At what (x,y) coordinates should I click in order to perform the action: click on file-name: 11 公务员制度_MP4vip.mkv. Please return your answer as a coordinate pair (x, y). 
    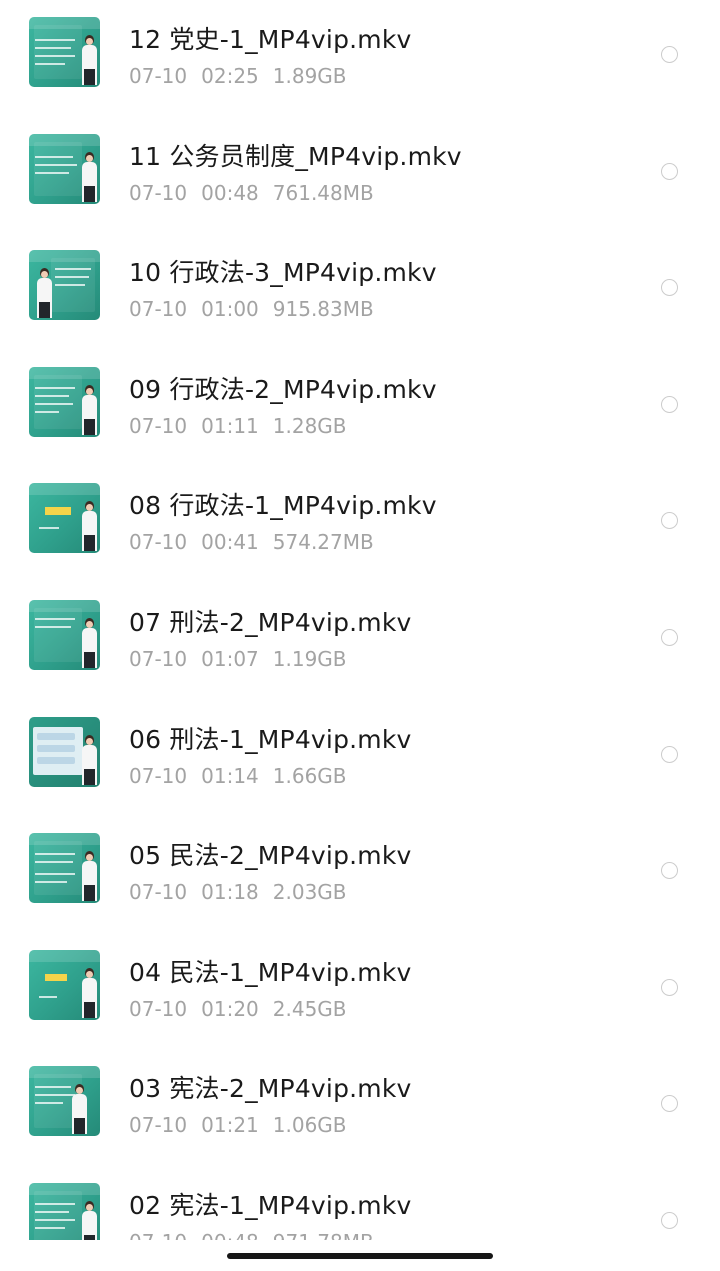
    Looking at the image, I should click on (295, 156).